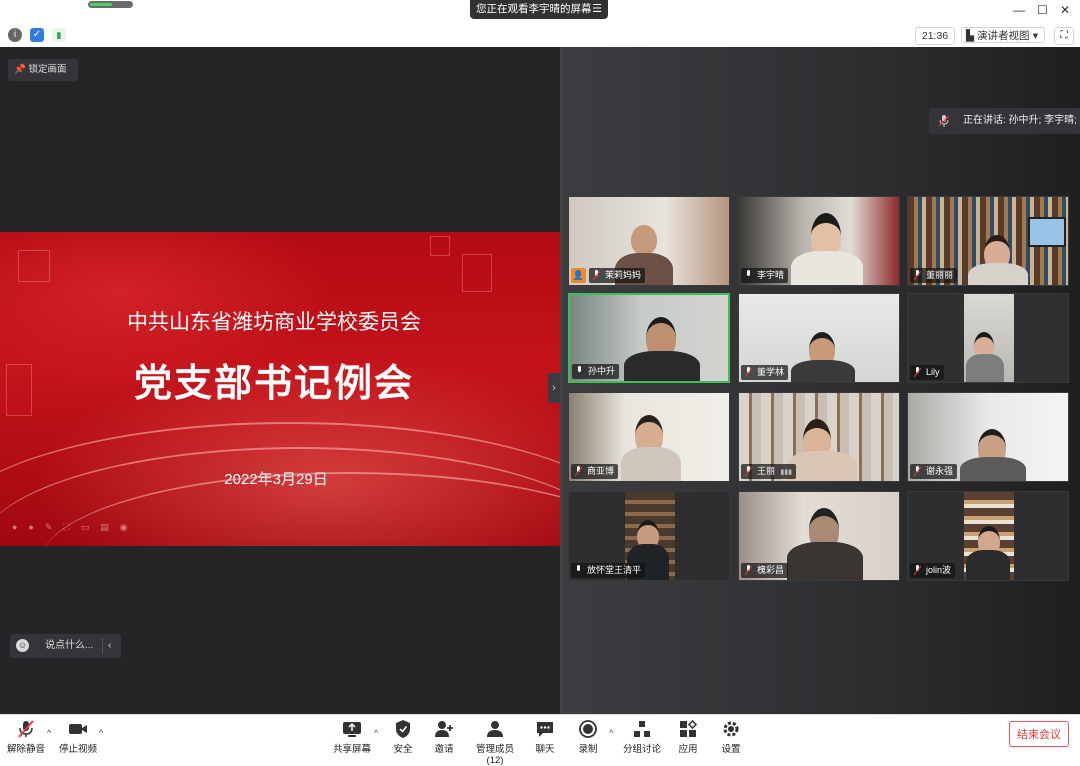  Describe the element at coordinates (597, 9) in the screenshot. I see `menu-icon: ☰` at that location.